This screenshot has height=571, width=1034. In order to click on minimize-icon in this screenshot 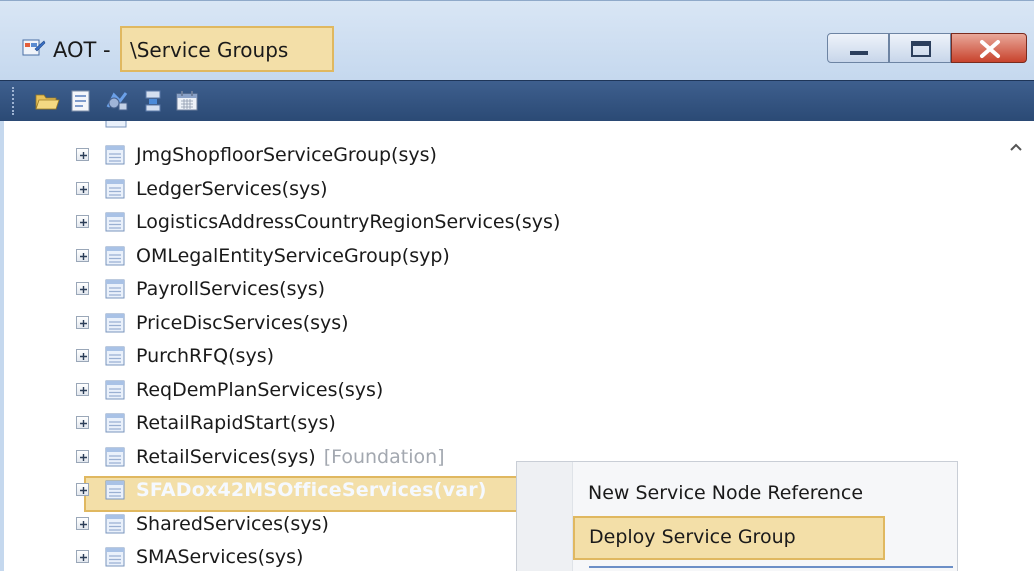, I will do `click(859, 53)`.